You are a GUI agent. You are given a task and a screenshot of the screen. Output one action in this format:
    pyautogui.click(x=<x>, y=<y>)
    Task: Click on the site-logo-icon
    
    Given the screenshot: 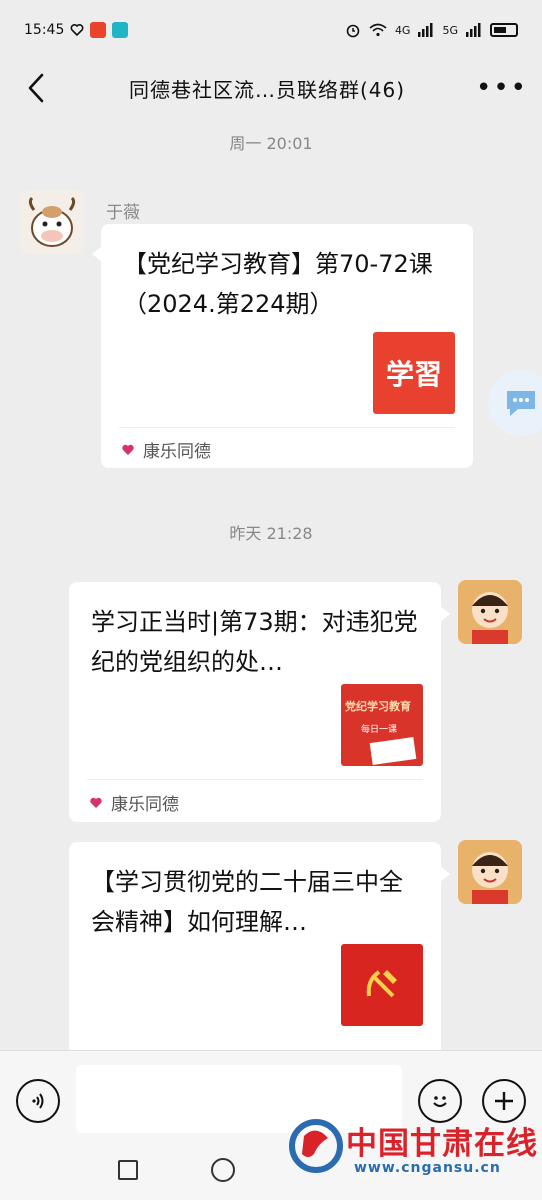 What is the action you would take?
    pyautogui.click(x=316, y=1146)
    